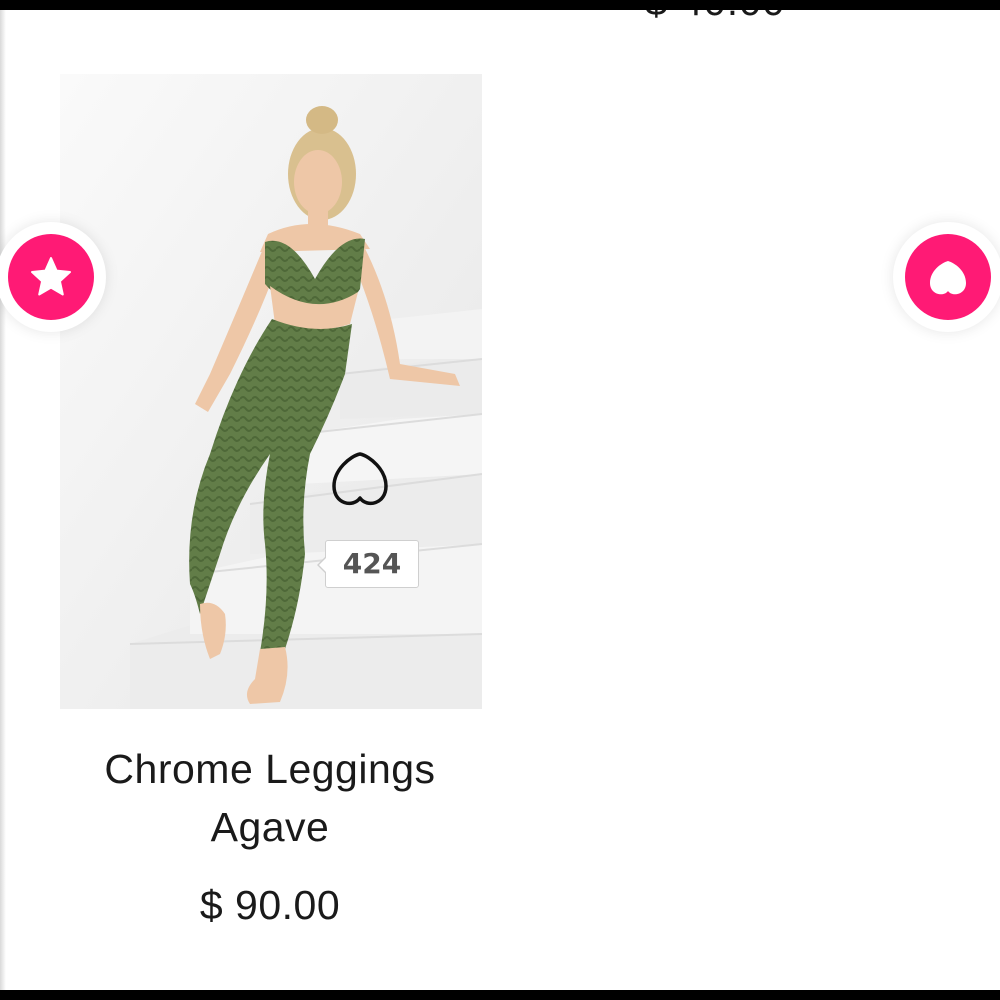 Image resolution: width=1000 pixels, height=1000 pixels. What do you see at coordinates (270, 827) in the screenshot?
I see `product-title-line2: Agave` at bounding box center [270, 827].